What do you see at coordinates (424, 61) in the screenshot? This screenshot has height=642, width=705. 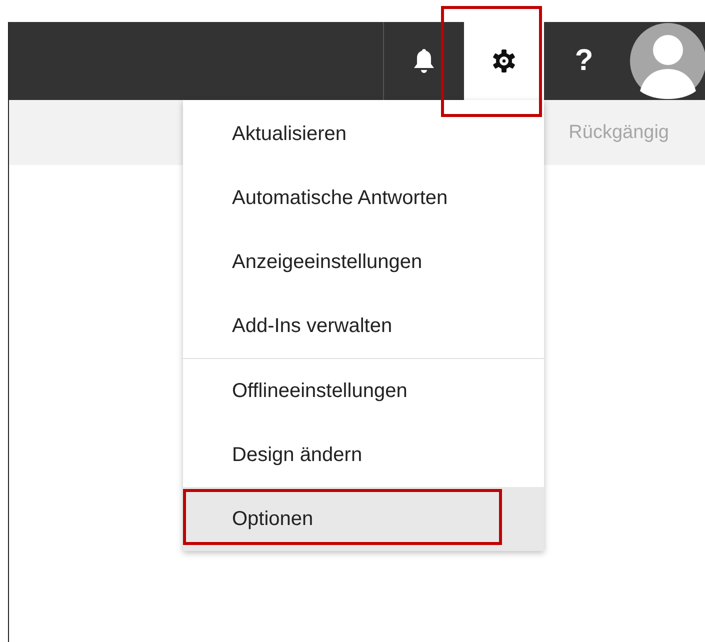 I see `bell-icon` at bounding box center [424, 61].